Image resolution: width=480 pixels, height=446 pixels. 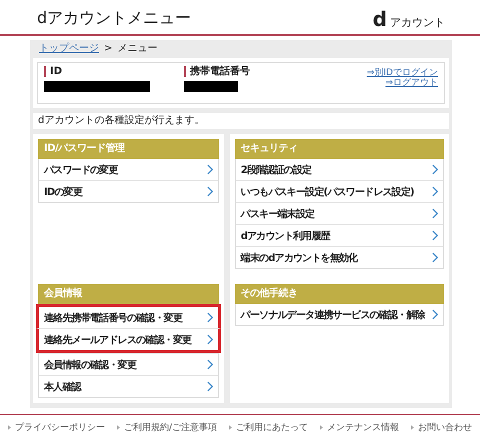 I want to click on field-label: ID, so click(x=114, y=71).